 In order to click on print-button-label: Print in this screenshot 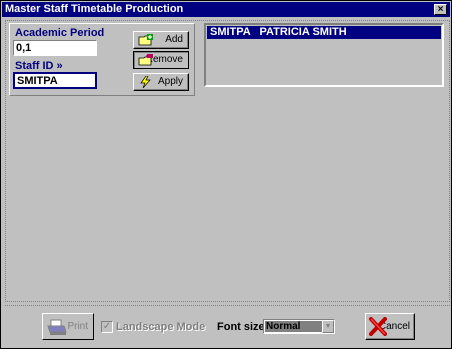, I will do `click(77, 326)`.